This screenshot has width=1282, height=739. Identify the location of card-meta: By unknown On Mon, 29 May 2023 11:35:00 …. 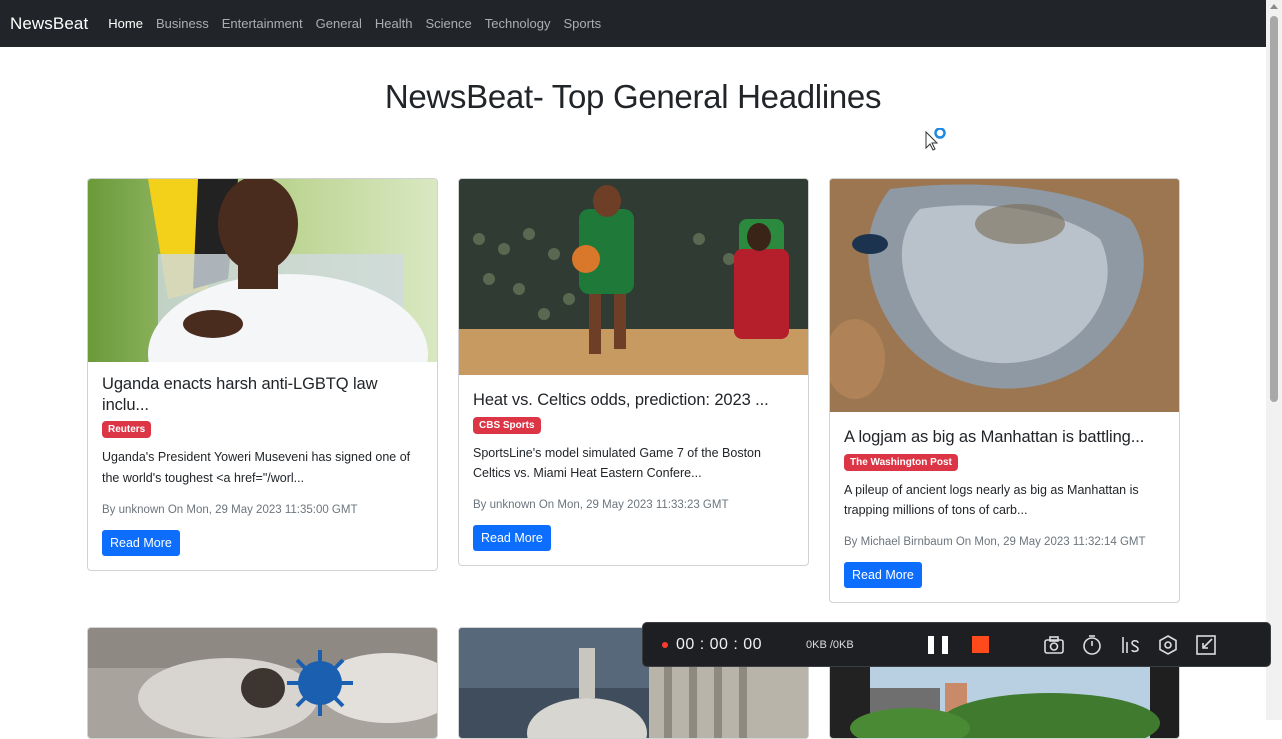
(230, 509).